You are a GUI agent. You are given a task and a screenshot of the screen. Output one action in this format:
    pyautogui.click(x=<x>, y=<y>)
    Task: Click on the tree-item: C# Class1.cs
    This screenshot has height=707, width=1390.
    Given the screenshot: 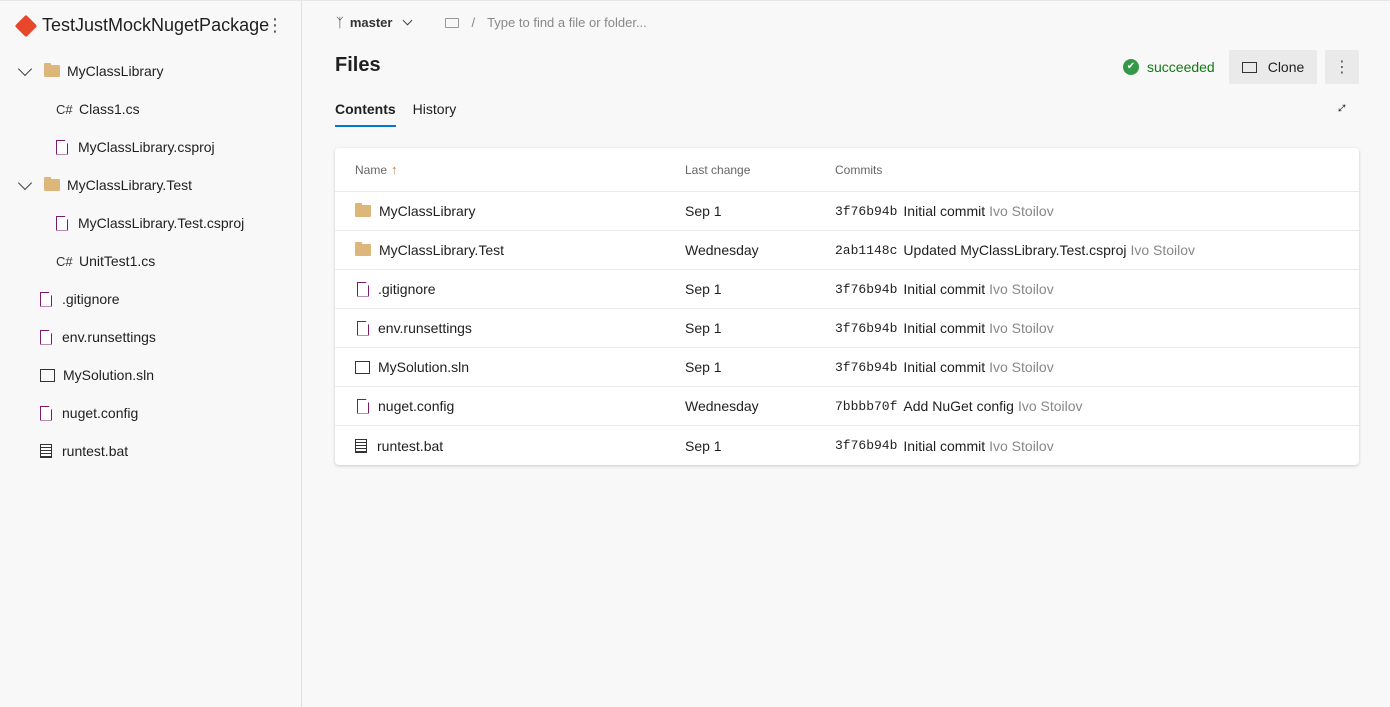 What is the action you would take?
    pyautogui.click(x=98, y=109)
    